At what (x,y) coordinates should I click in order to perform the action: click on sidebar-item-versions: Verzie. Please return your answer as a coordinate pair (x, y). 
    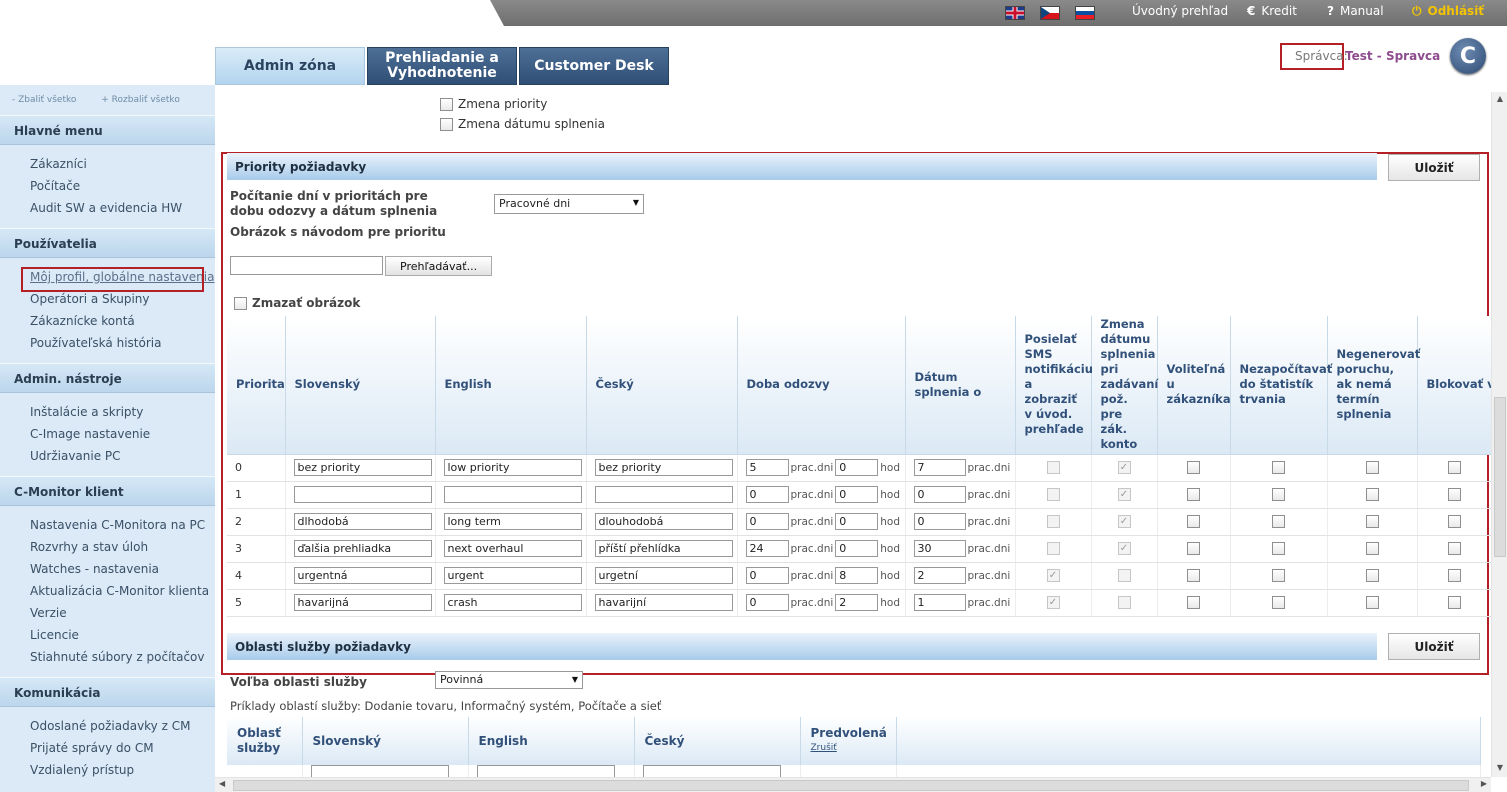
    Looking at the image, I should click on (122, 613).